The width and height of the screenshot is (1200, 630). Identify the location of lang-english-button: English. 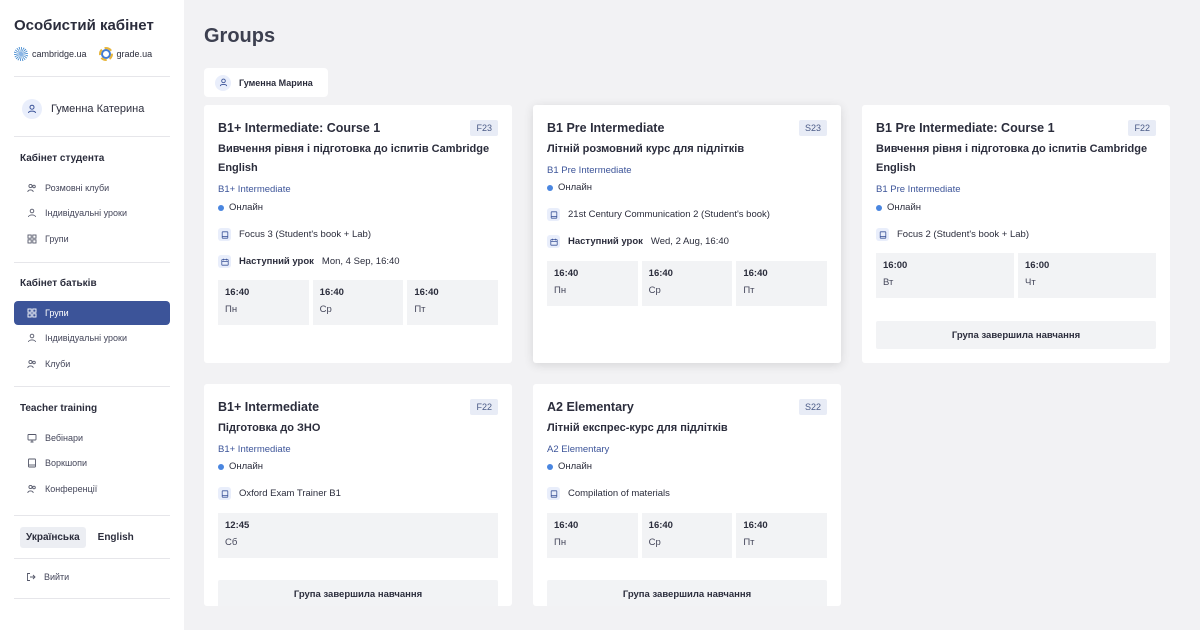
(116, 537).